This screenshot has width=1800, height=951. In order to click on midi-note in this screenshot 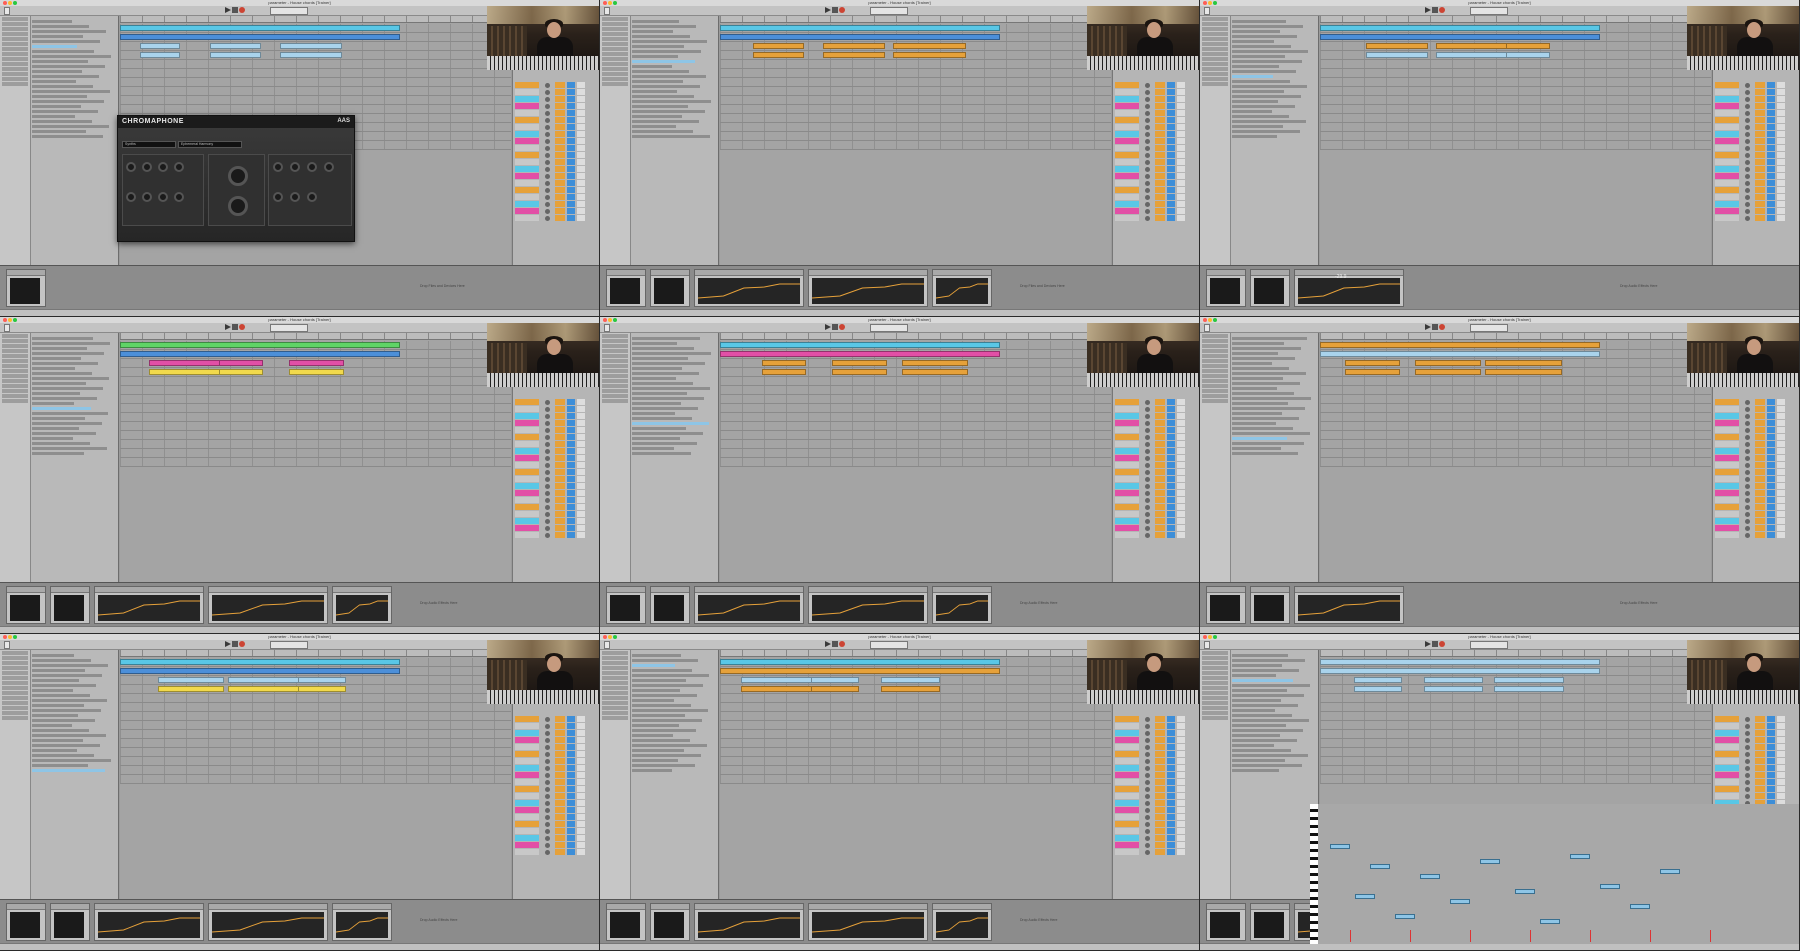, I will do `click(1380, 866)`.